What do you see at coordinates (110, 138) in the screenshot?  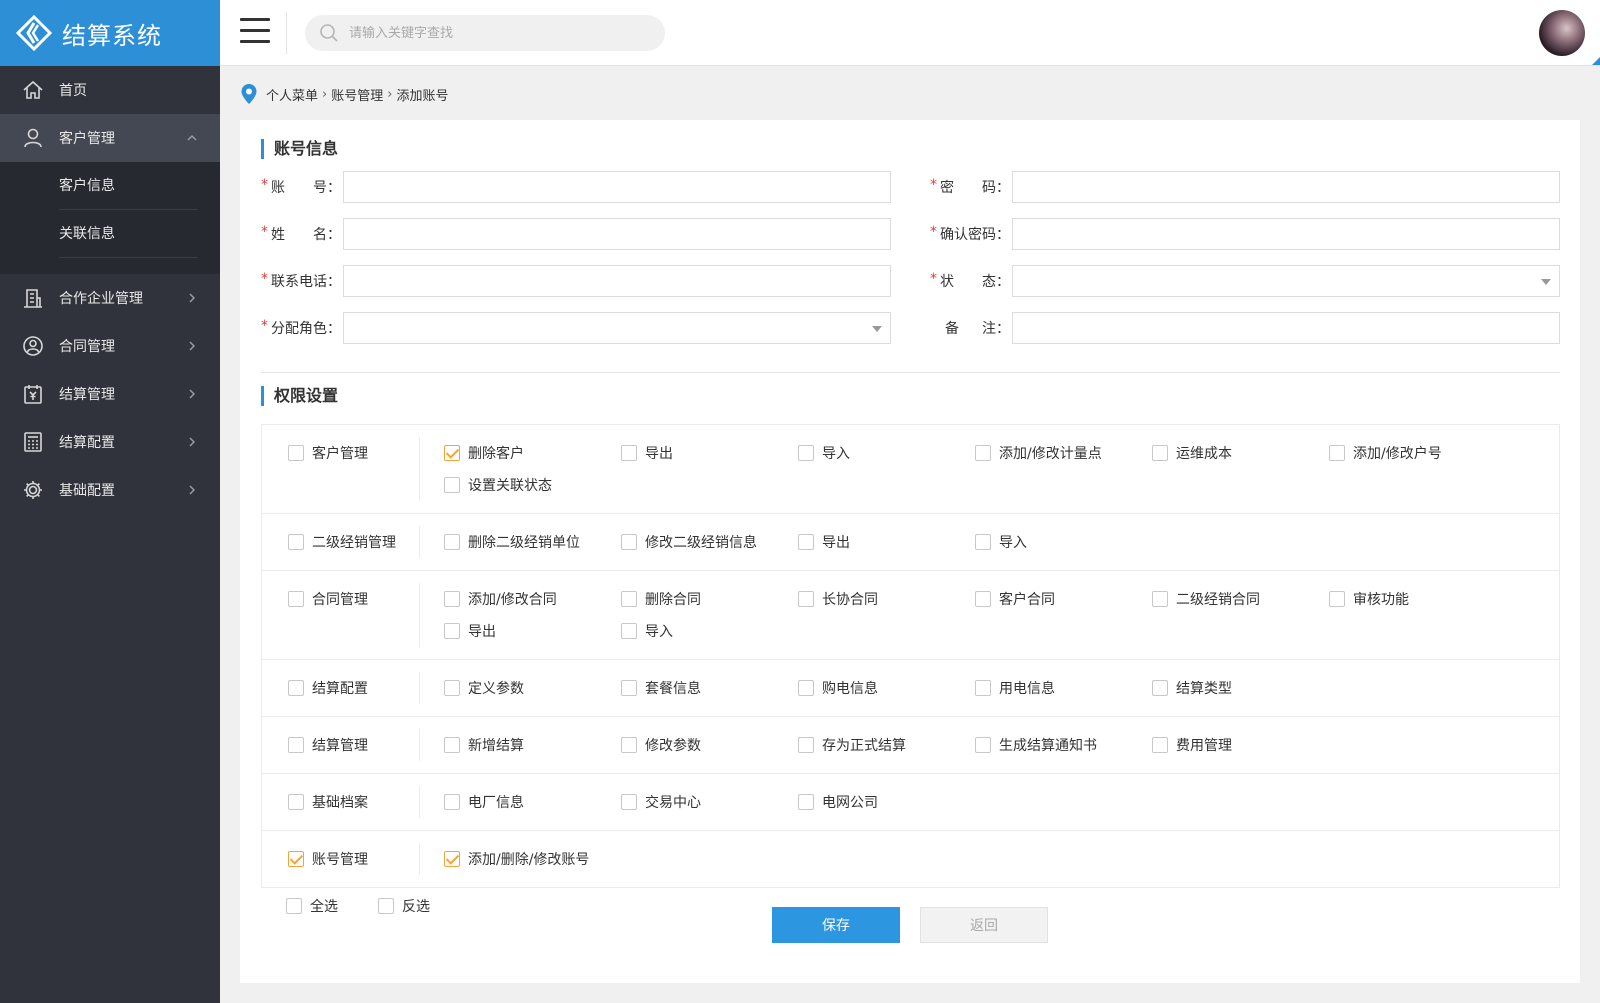 I see `sidebar-item-customer-management: 客户管理` at bounding box center [110, 138].